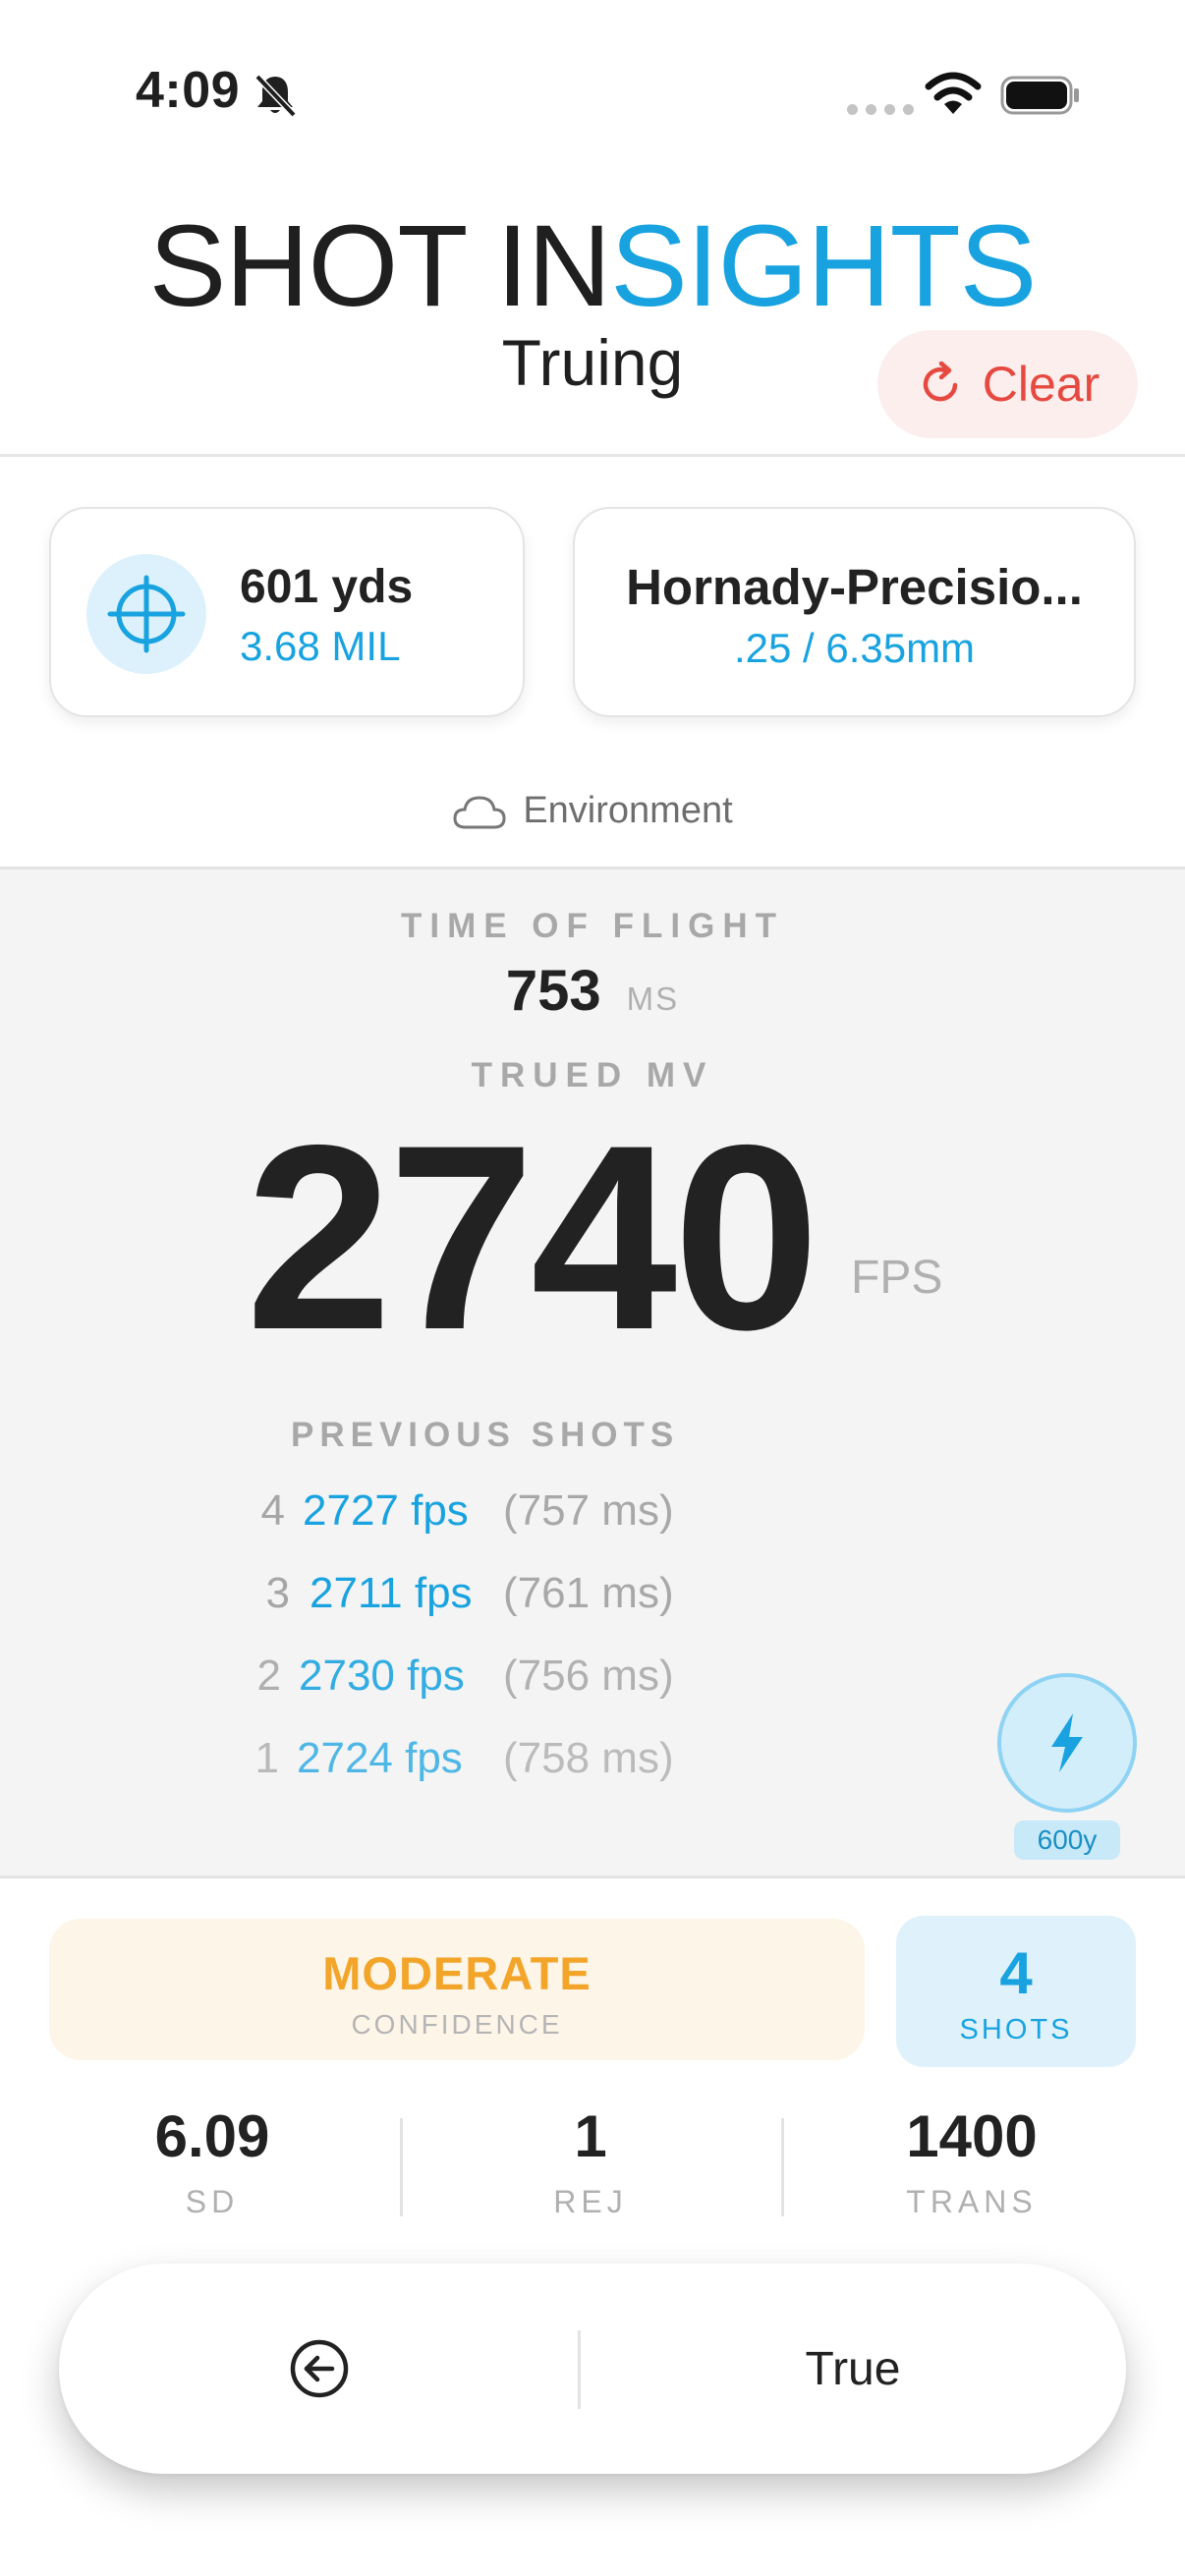 The height and width of the screenshot is (2576, 1185). What do you see at coordinates (1016, 1973) in the screenshot?
I see `shots-count: 4` at bounding box center [1016, 1973].